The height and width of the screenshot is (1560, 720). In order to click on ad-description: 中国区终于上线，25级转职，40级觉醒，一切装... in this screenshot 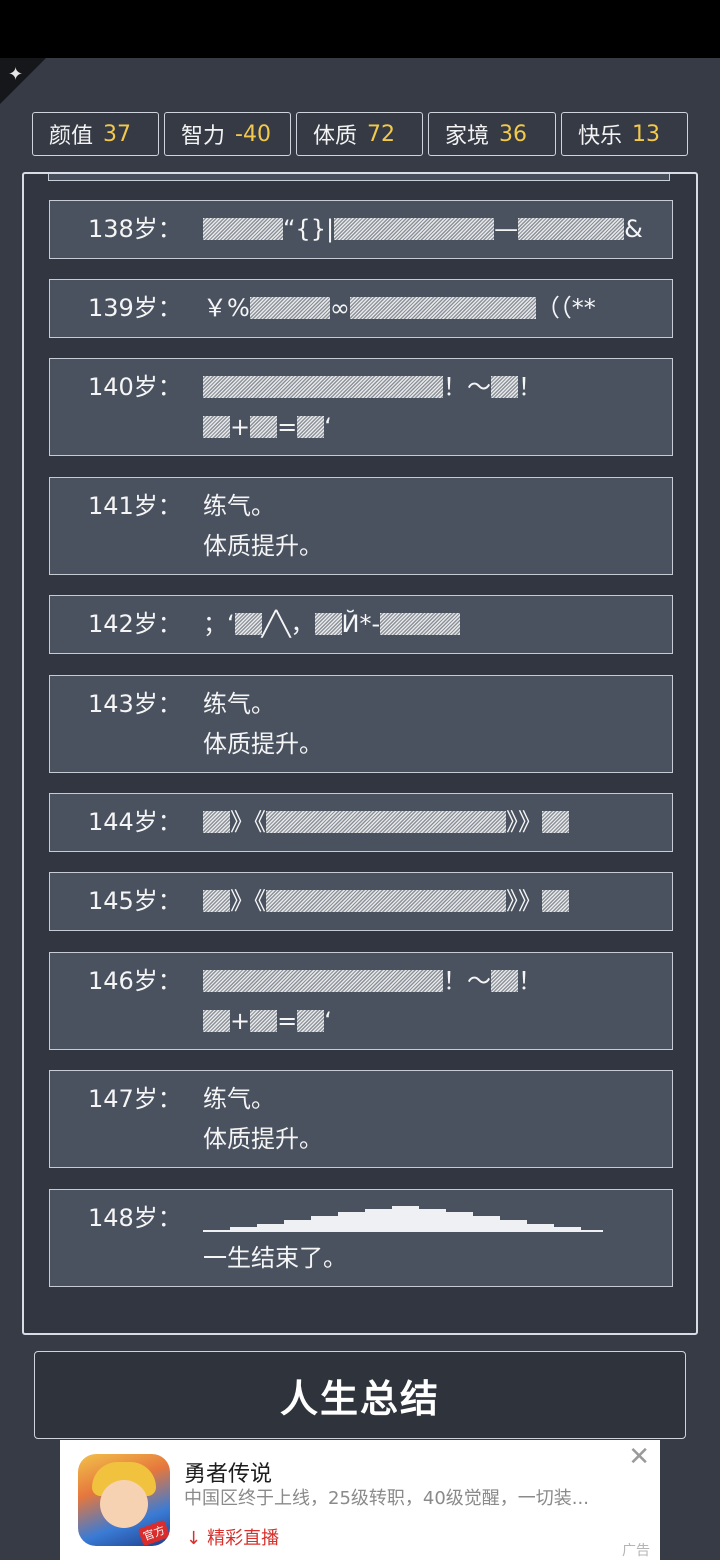, I will do `click(386, 1497)`.